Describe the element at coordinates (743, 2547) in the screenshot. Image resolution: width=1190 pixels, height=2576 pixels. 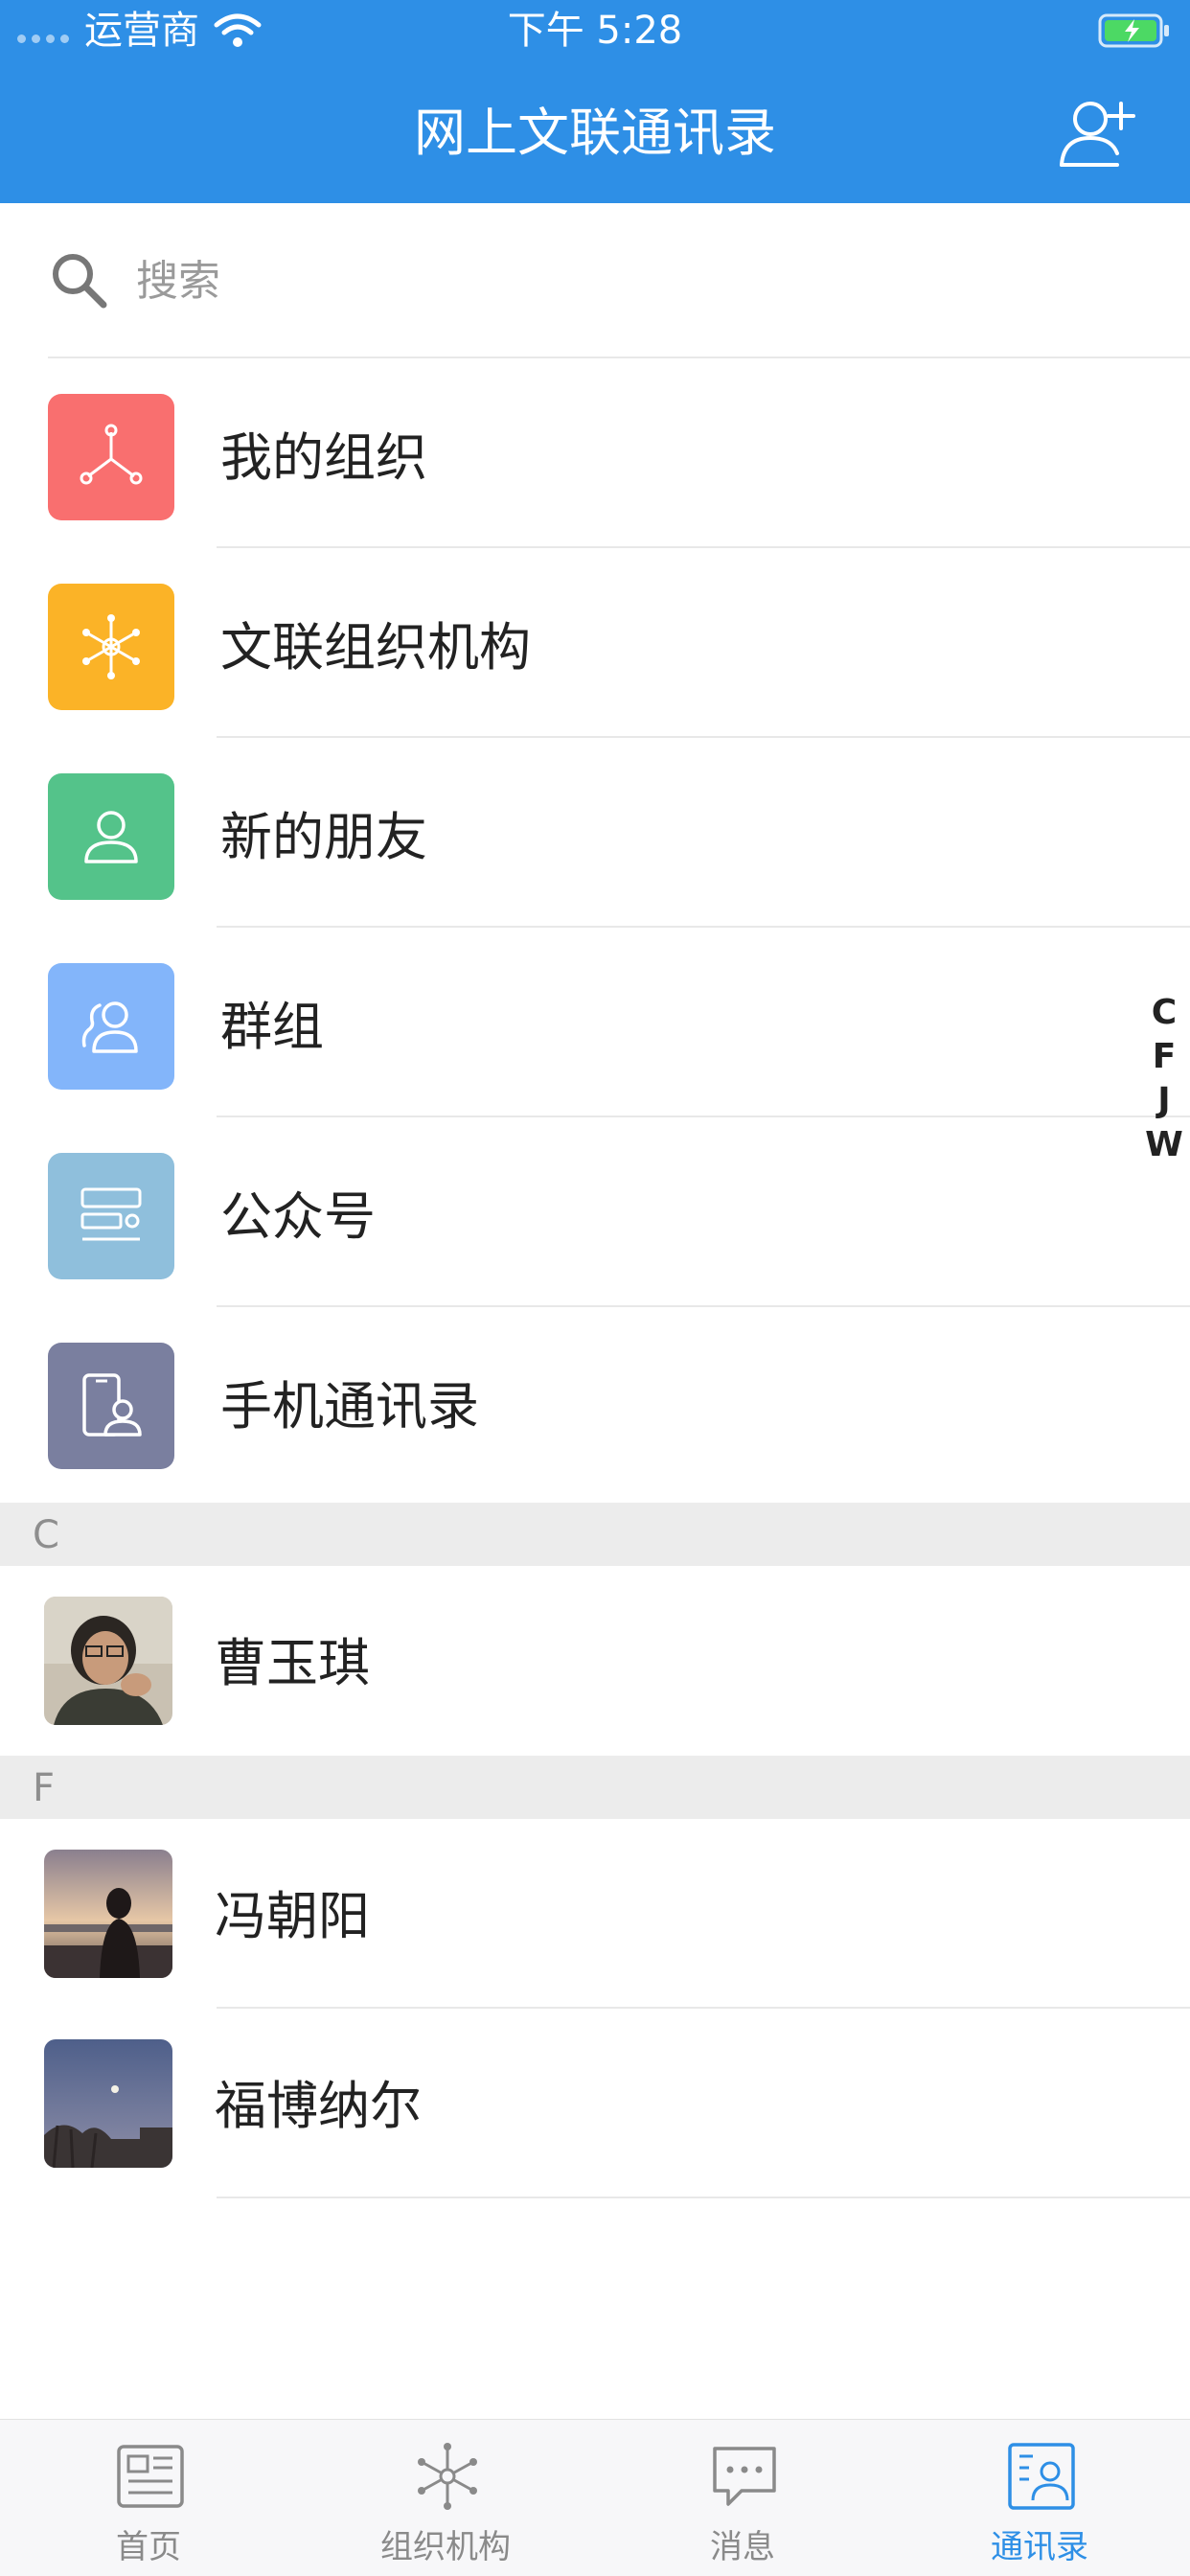
I see `tab-label: 消息` at that location.